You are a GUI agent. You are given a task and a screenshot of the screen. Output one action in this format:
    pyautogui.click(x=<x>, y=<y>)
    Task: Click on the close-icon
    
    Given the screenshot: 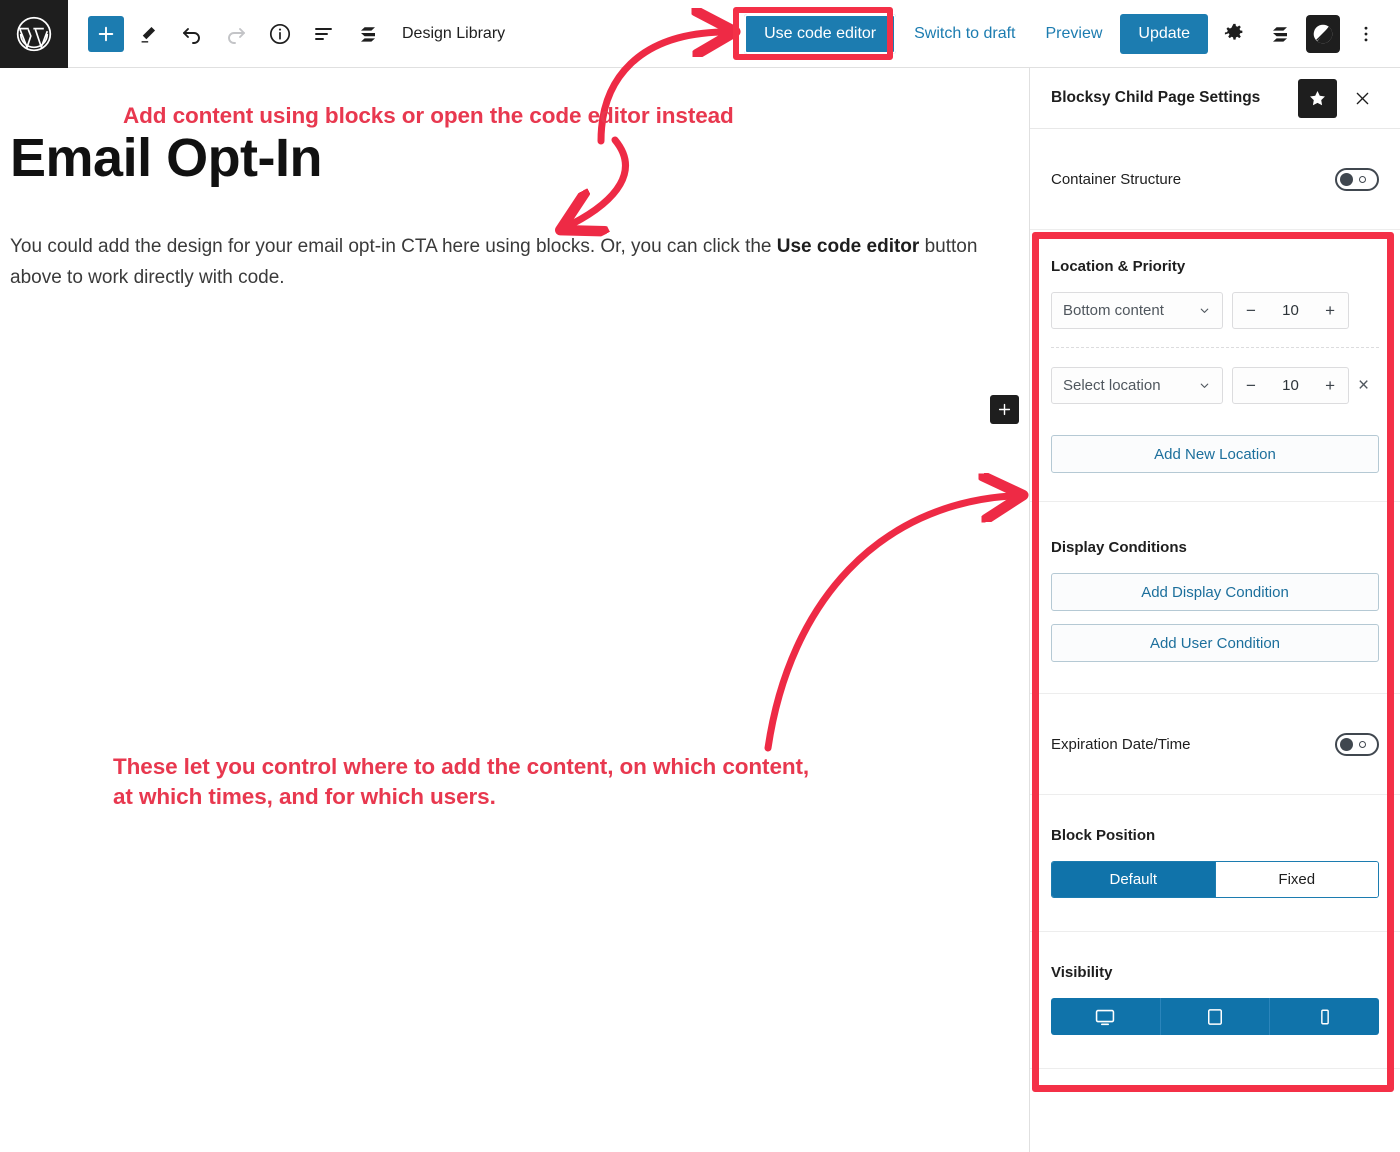 What is the action you would take?
    pyautogui.click(x=1362, y=98)
    